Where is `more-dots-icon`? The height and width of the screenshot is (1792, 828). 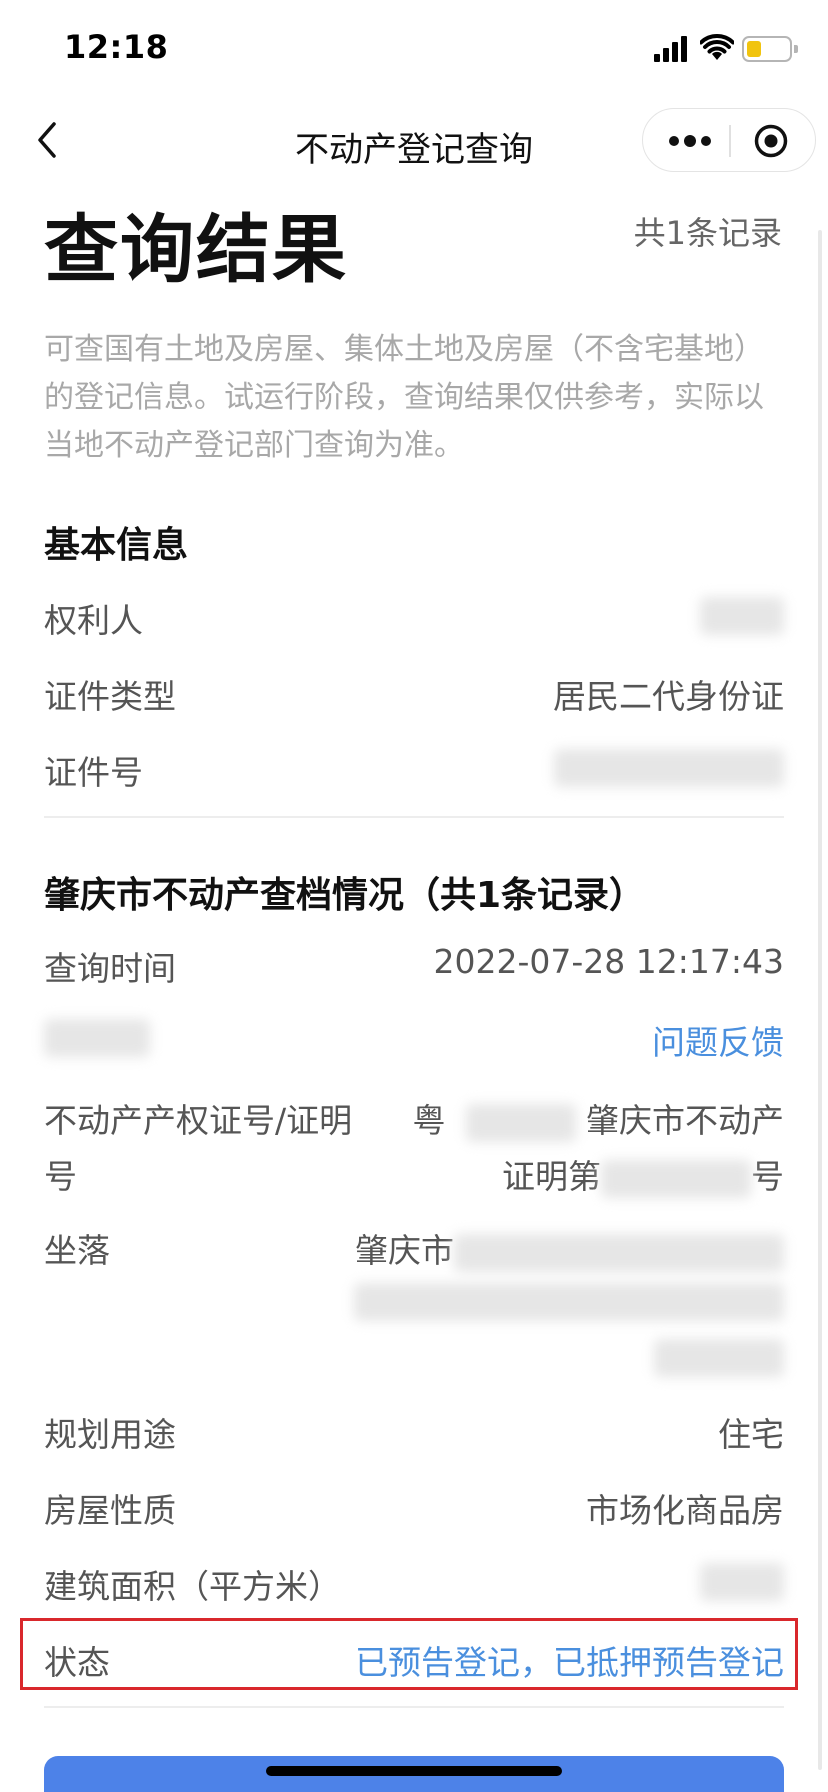
more-dots-icon is located at coordinates (690, 141).